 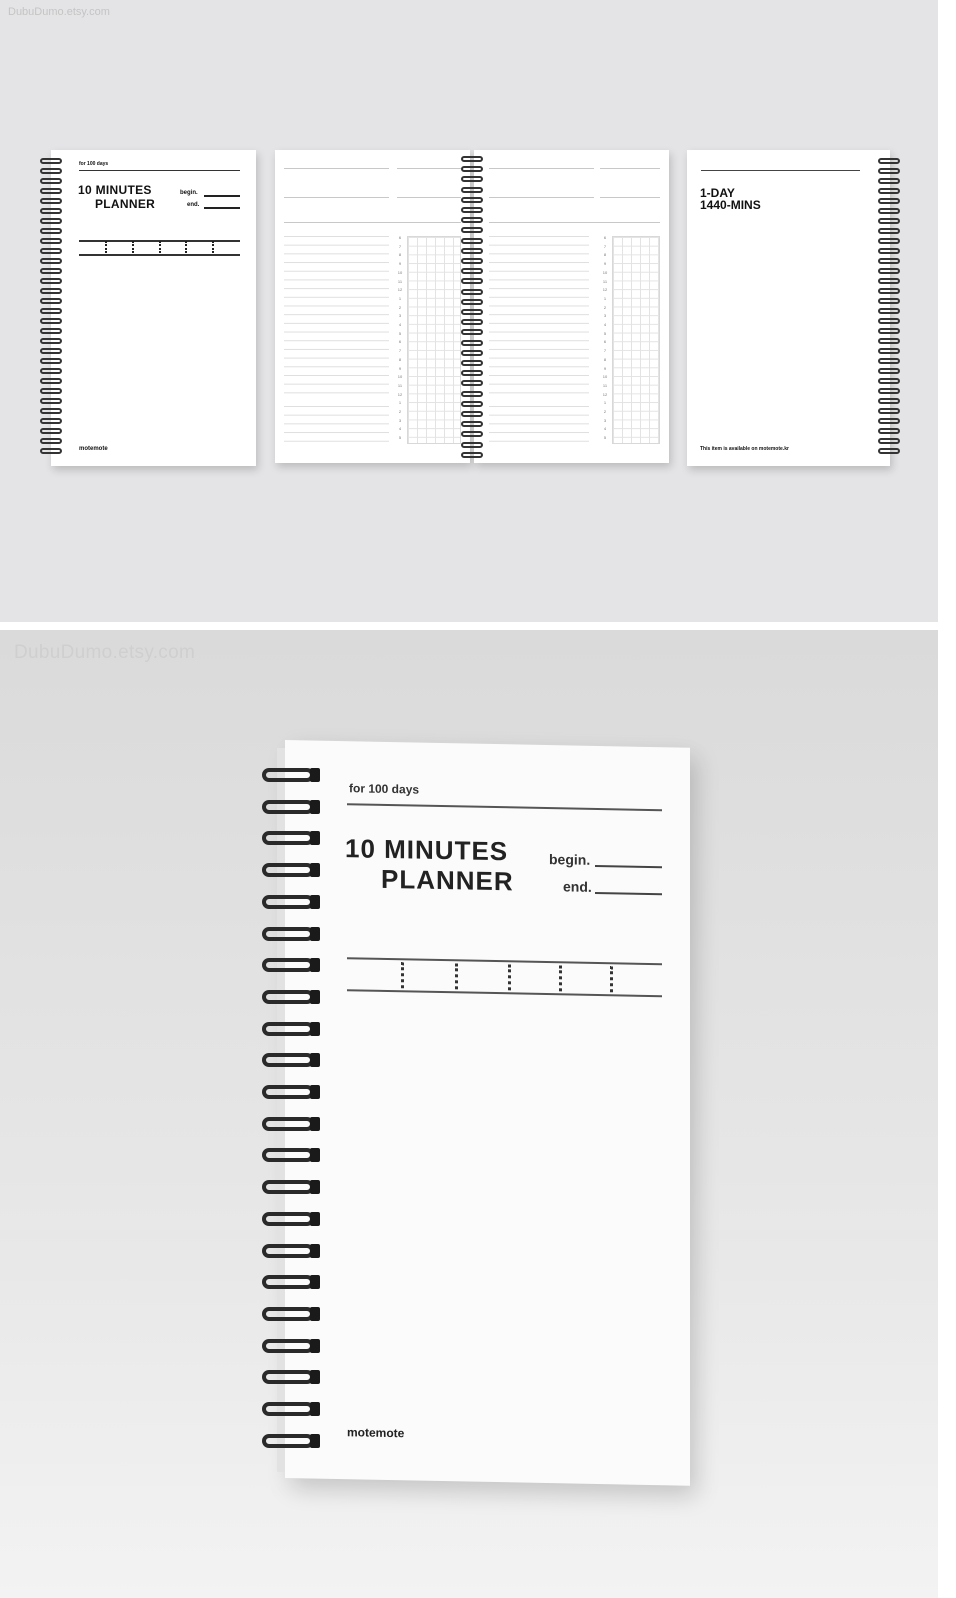 What do you see at coordinates (59, 12) in the screenshot?
I see `watermark-top: DubuDumo.etsy.com` at bounding box center [59, 12].